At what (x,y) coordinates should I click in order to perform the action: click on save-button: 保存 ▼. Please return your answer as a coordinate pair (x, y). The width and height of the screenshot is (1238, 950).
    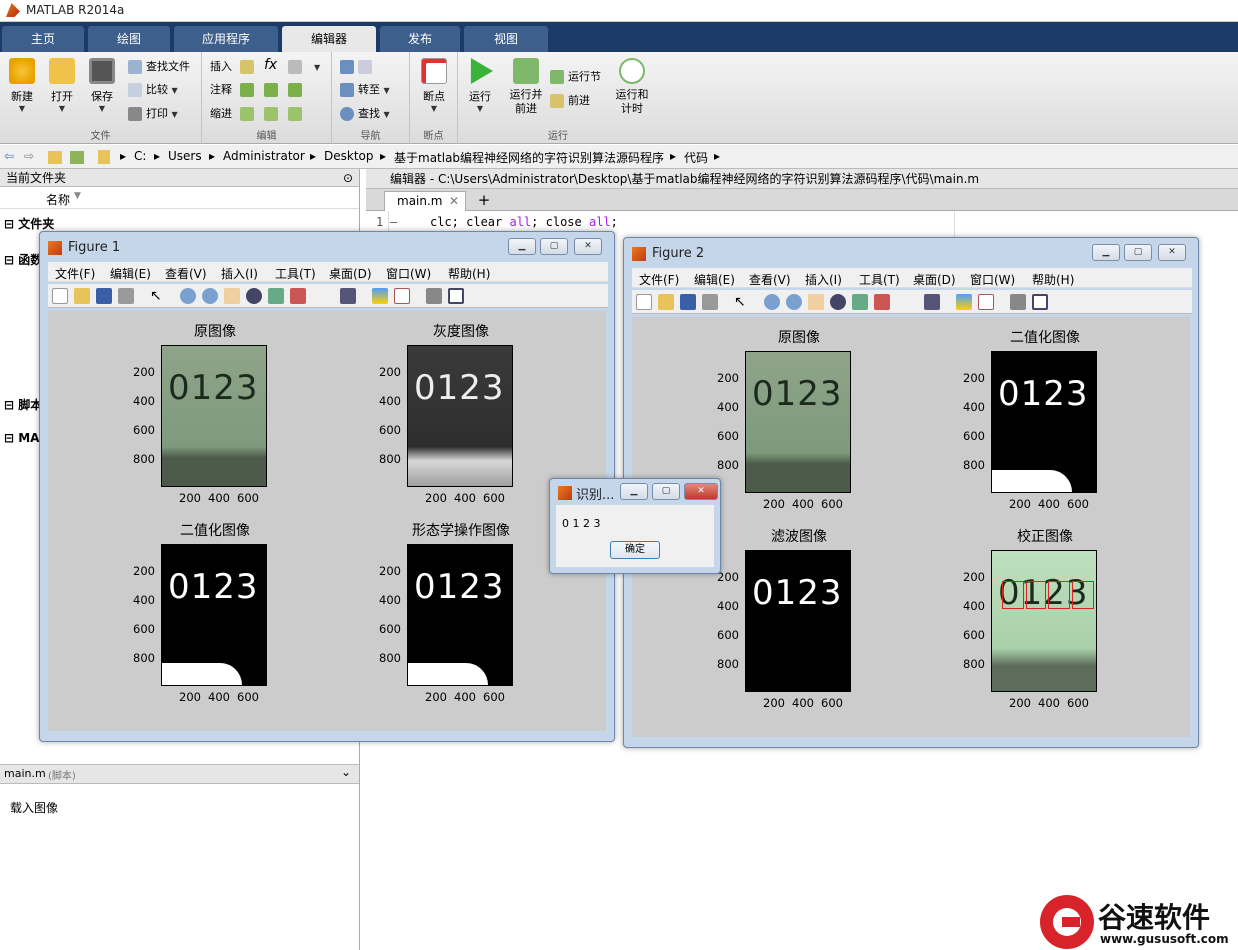
    Looking at the image, I should click on (102, 85).